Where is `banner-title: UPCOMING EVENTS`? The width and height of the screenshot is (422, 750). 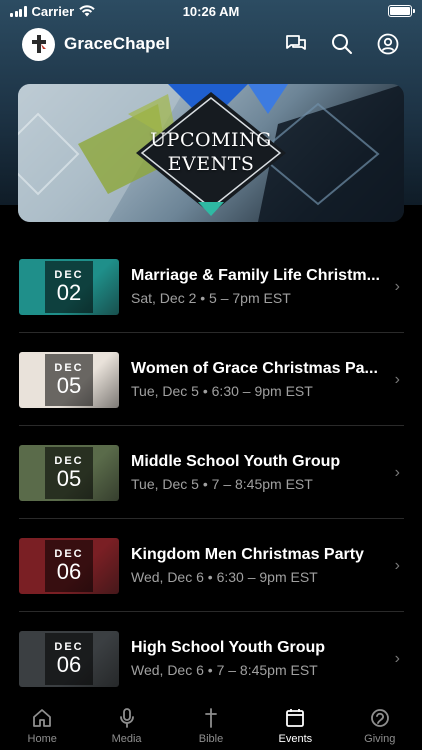
banner-title: UPCOMING EVENTS is located at coordinates (211, 152).